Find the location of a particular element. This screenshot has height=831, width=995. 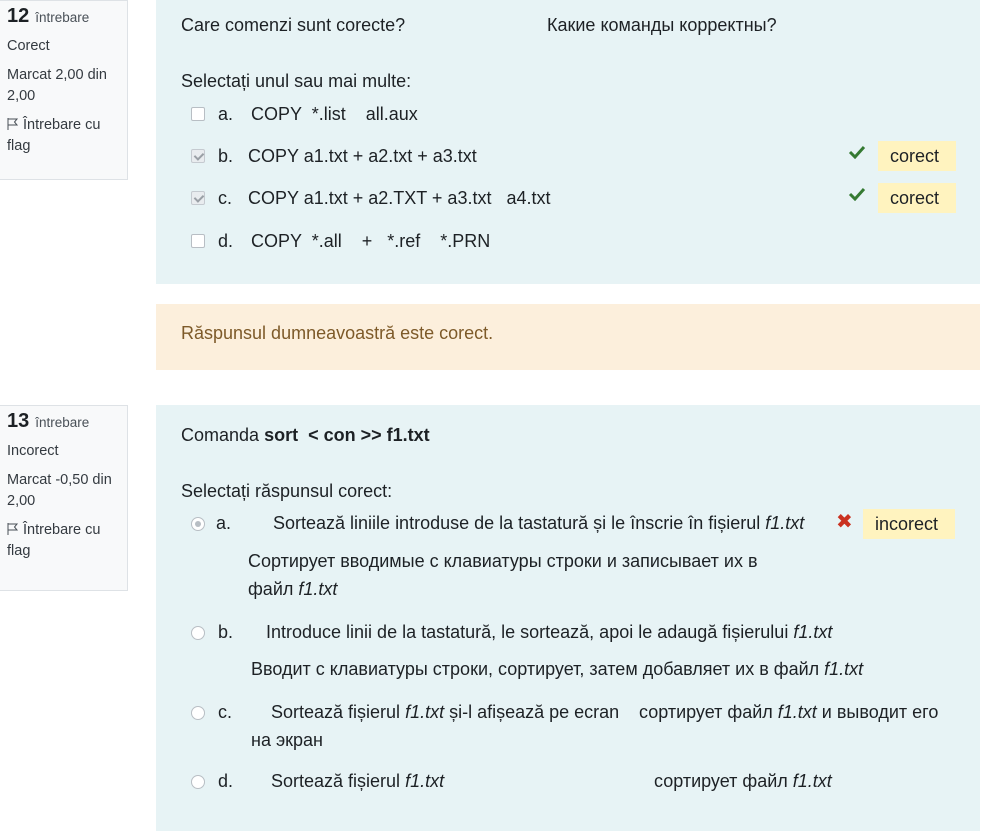

feedback-text: Răspunsul dumneavoastră este corect. is located at coordinates (337, 333).